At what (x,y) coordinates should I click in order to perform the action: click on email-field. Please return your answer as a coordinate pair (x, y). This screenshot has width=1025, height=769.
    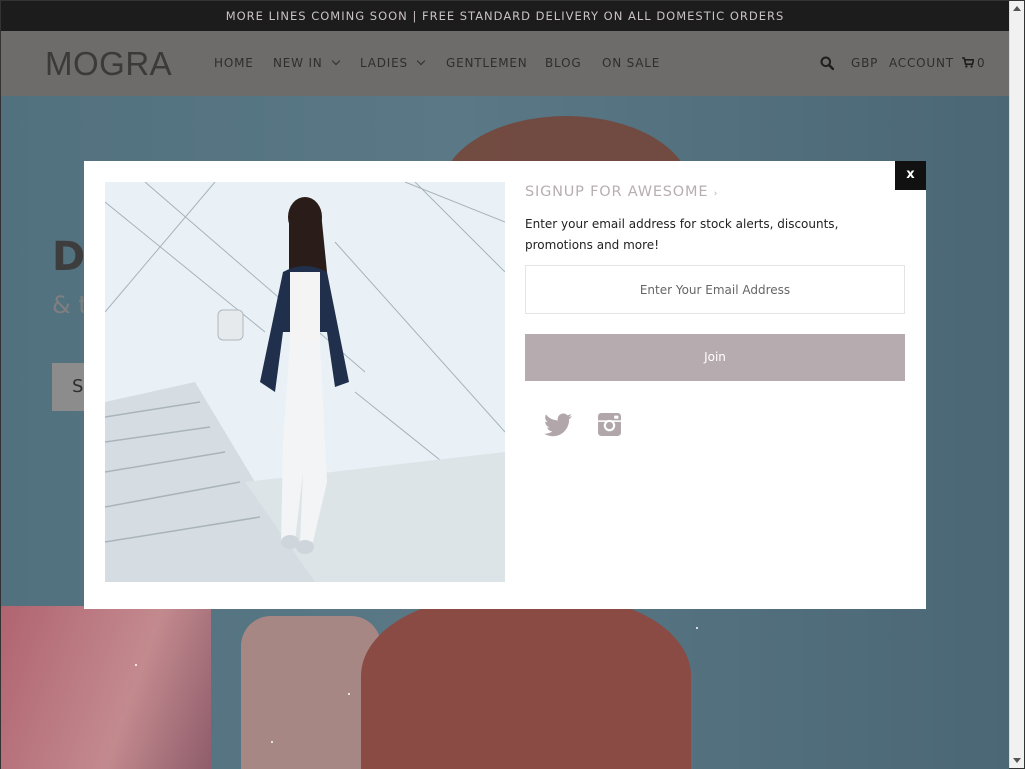
    Looking at the image, I should click on (715, 289).